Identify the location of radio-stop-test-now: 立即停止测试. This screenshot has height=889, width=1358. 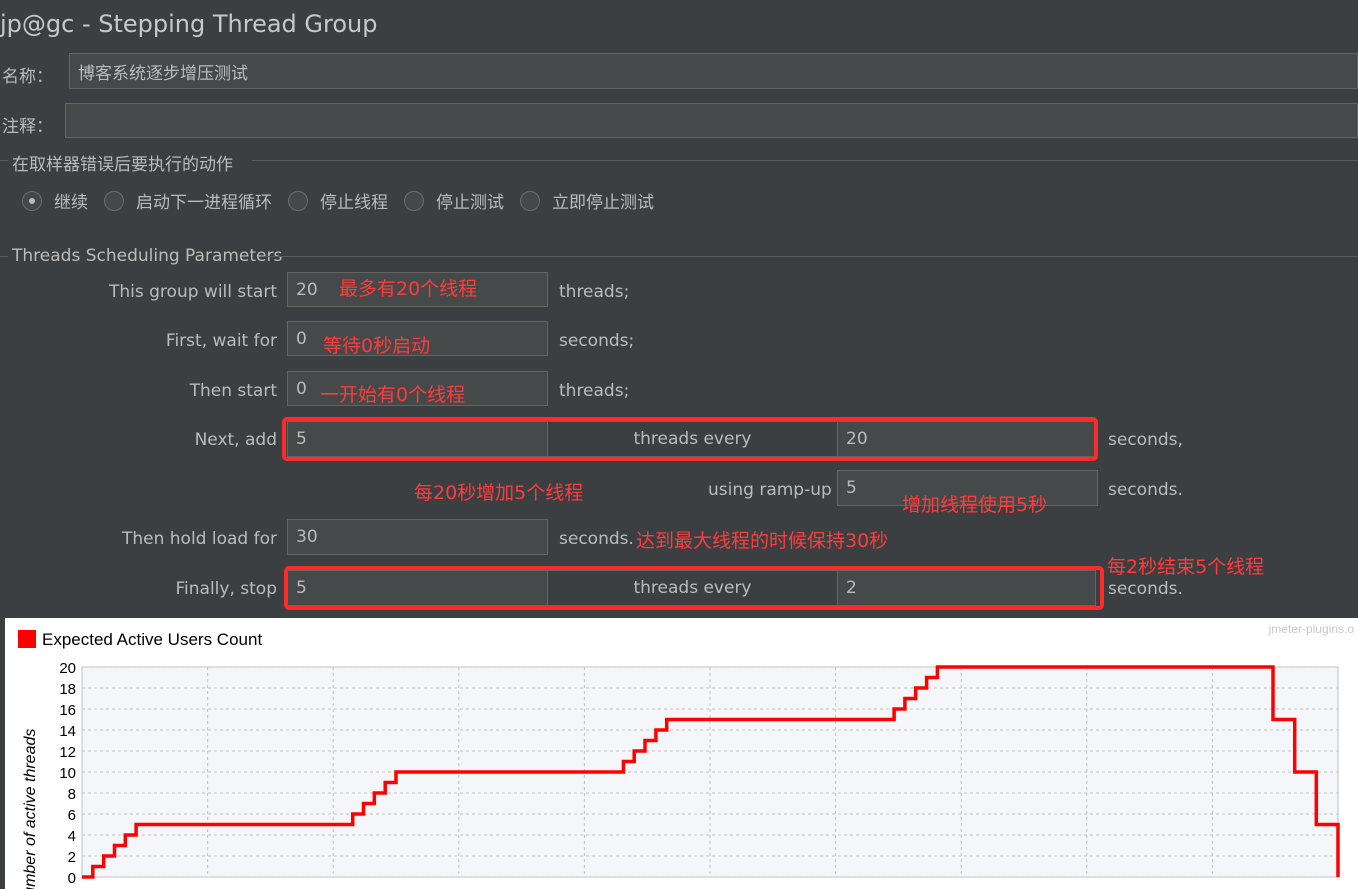
(587, 200).